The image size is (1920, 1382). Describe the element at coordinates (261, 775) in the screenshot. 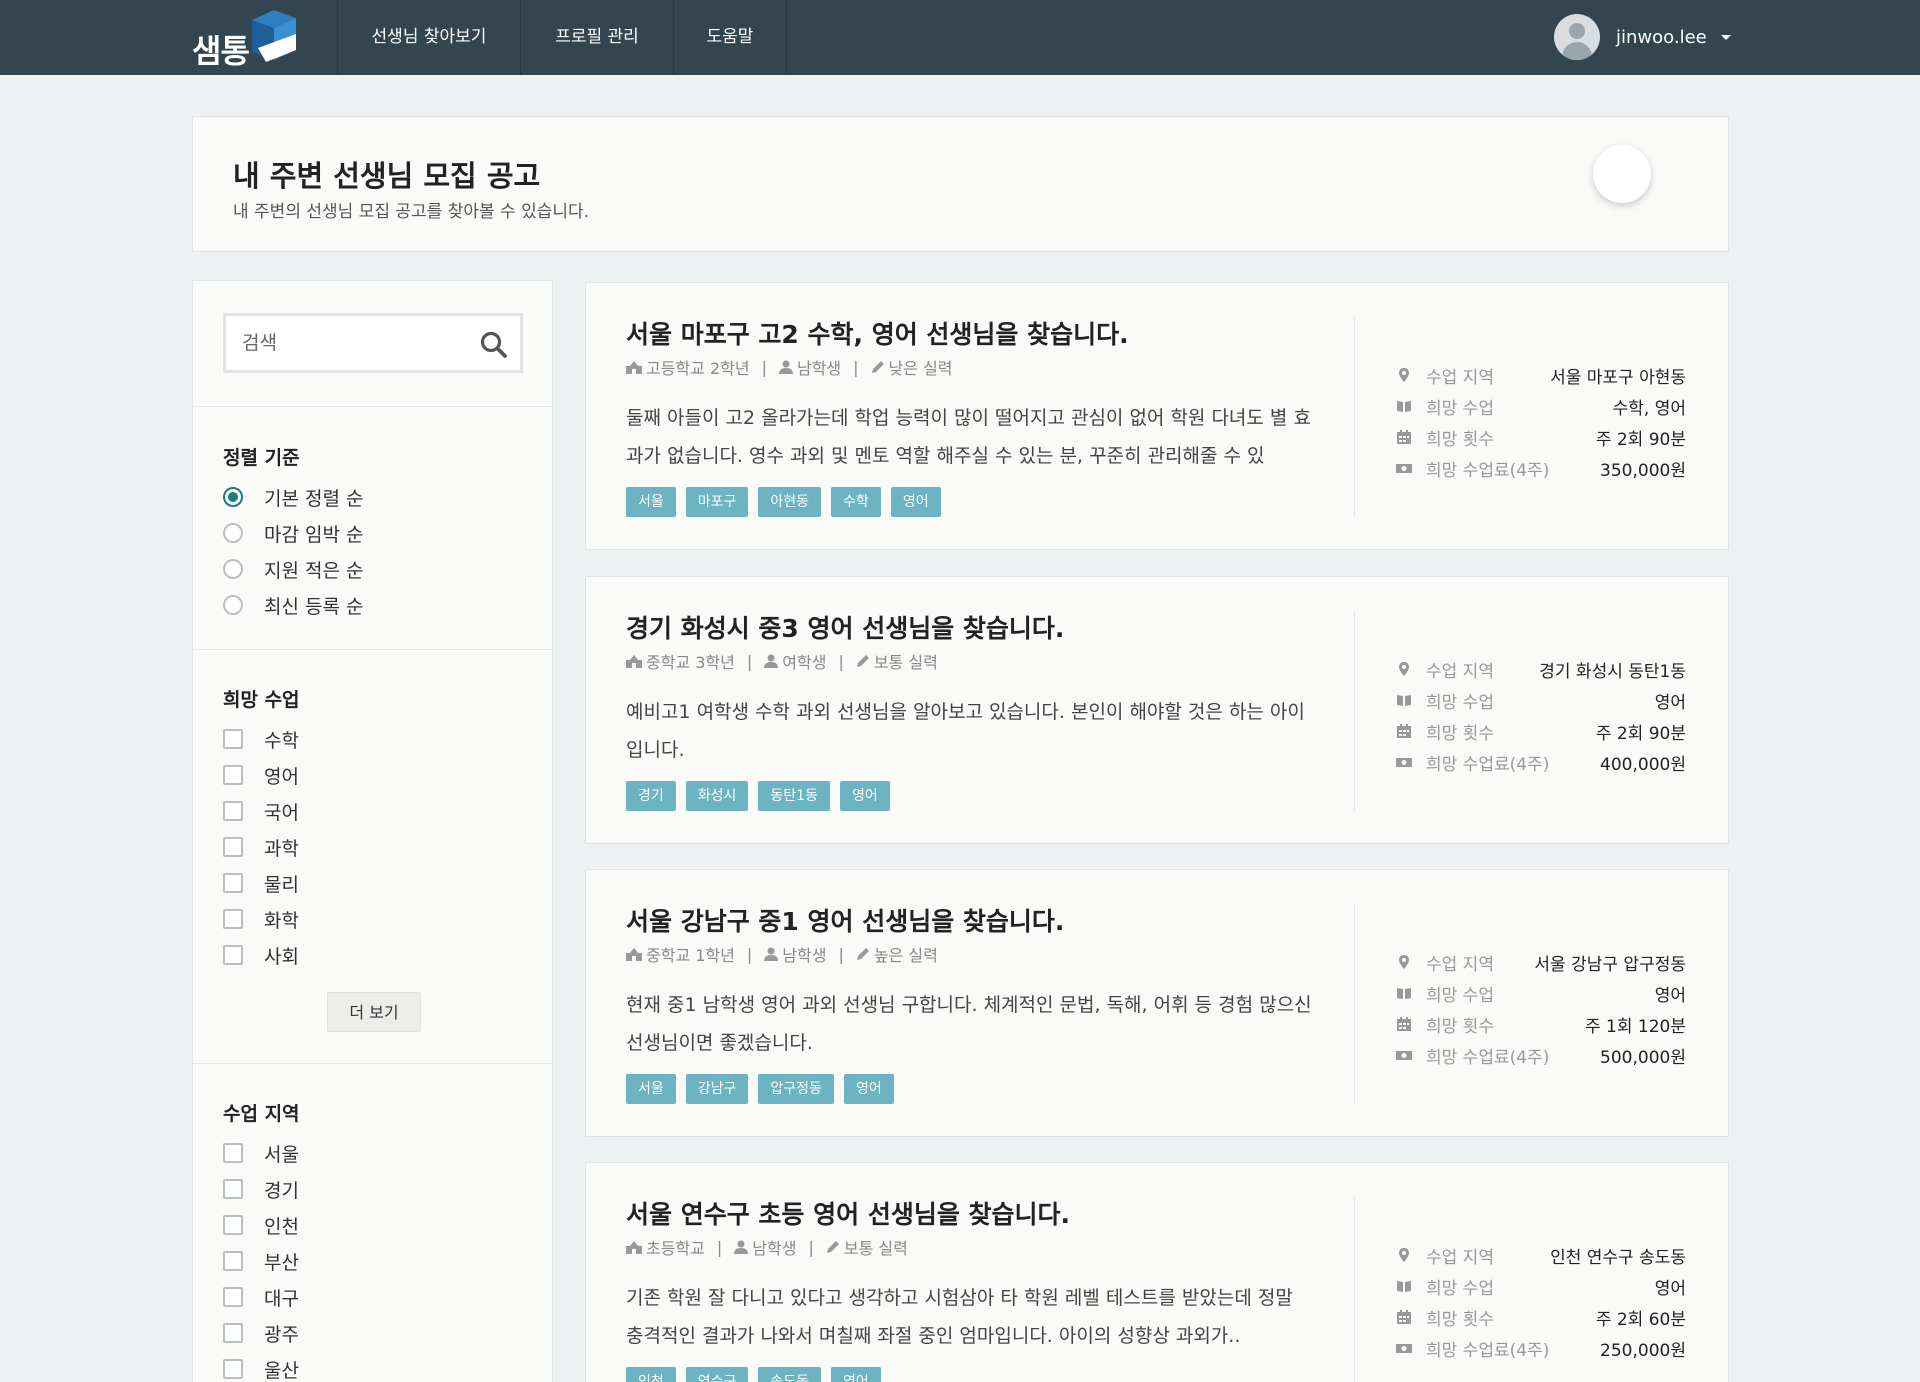

I see `subject-option: 영어` at that location.